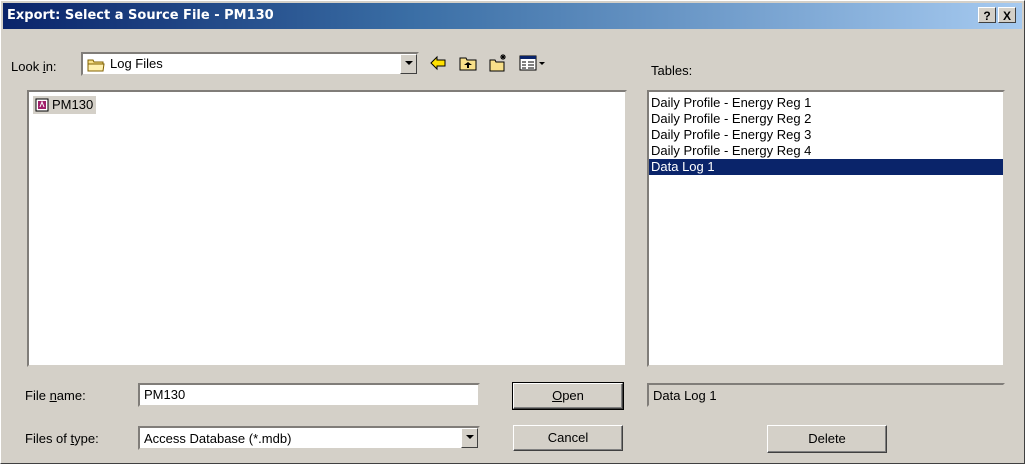 The width and height of the screenshot is (1027, 466). What do you see at coordinates (826, 151) in the screenshot?
I see `table-item: Daily Profile - Energy Reg 4` at bounding box center [826, 151].